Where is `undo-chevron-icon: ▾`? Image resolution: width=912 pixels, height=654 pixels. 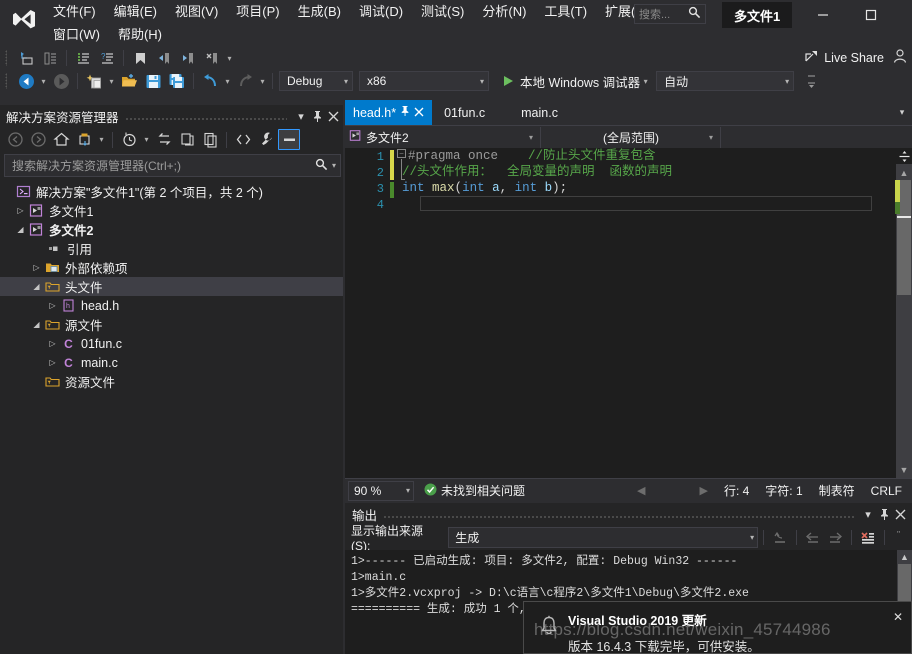 undo-chevron-icon: ▾ is located at coordinates (227, 81).